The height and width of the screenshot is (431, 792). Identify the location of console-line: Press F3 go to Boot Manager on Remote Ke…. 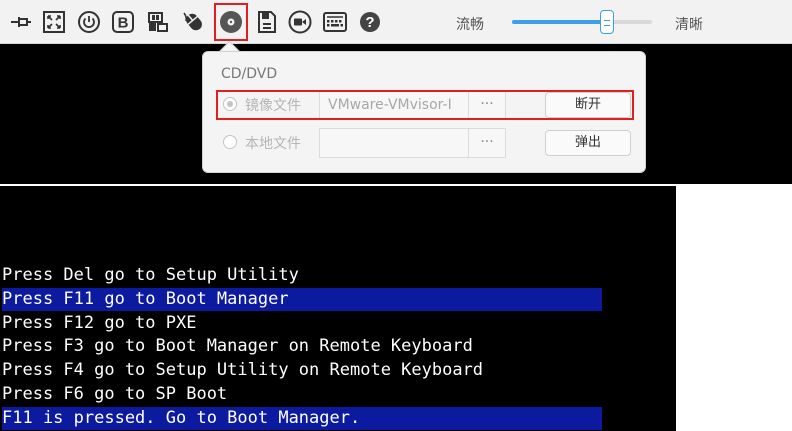
(237, 346).